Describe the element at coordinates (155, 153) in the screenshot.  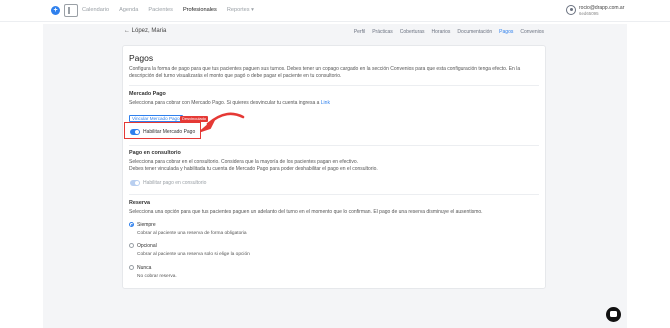
I see `consultorio-title: Pago en consultorio` at that location.